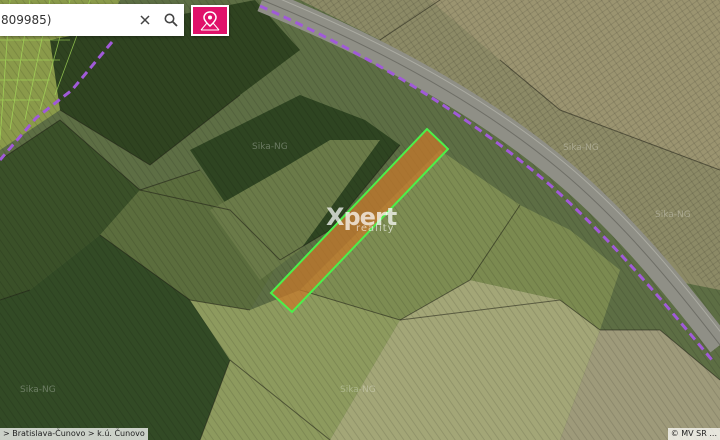  Describe the element at coordinates (66, 20) in the screenshot. I see `search-input: 809985)` at that location.